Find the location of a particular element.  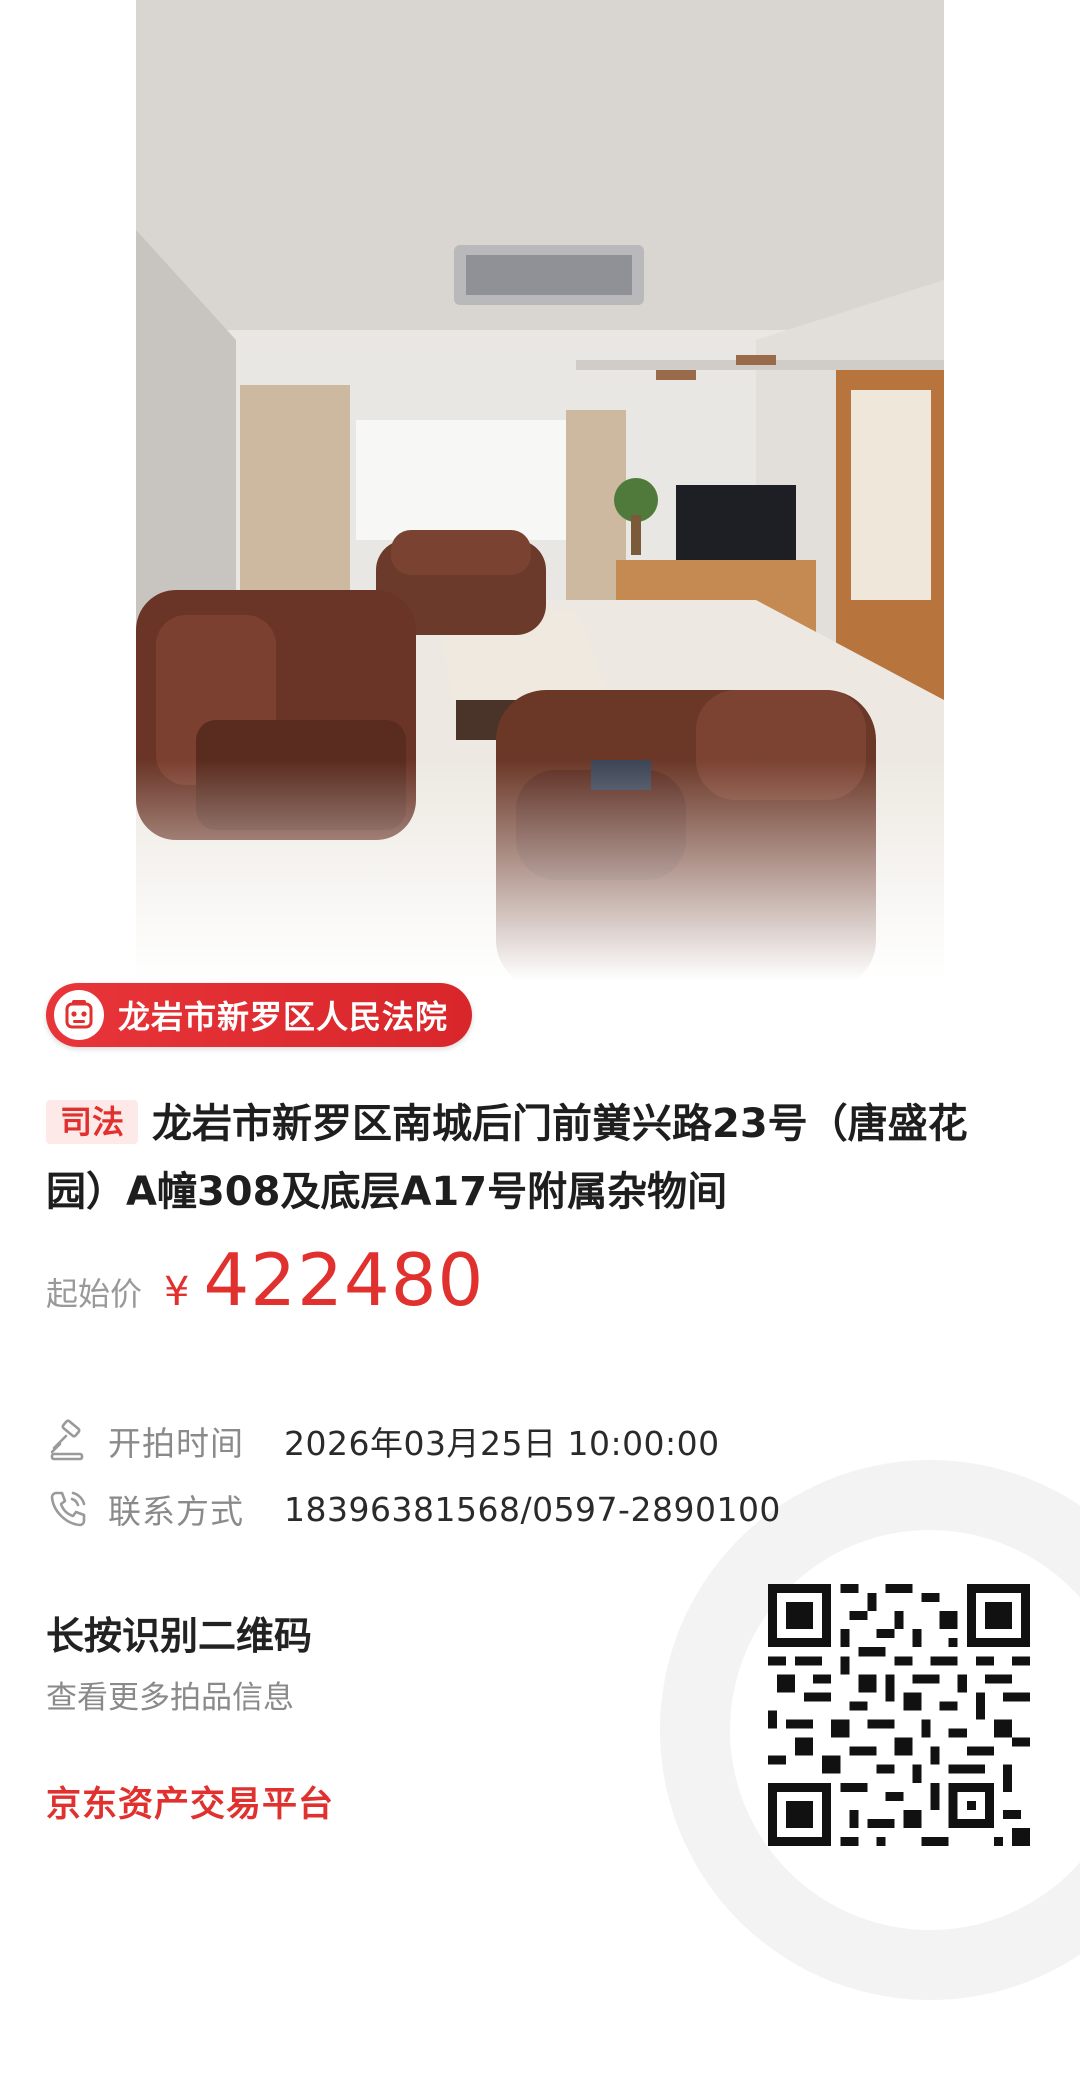

contact-row: 联系方式 18396381568/0597-2890100 is located at coordinates (413, 1509).